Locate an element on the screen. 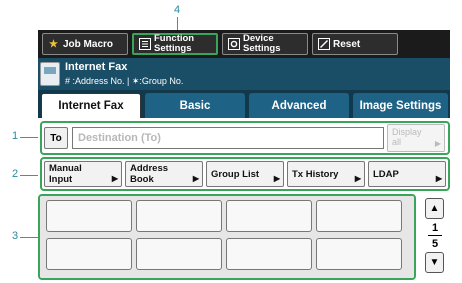  manual-input-button: Manual Input ▶ is located at coordinates (83, 174).